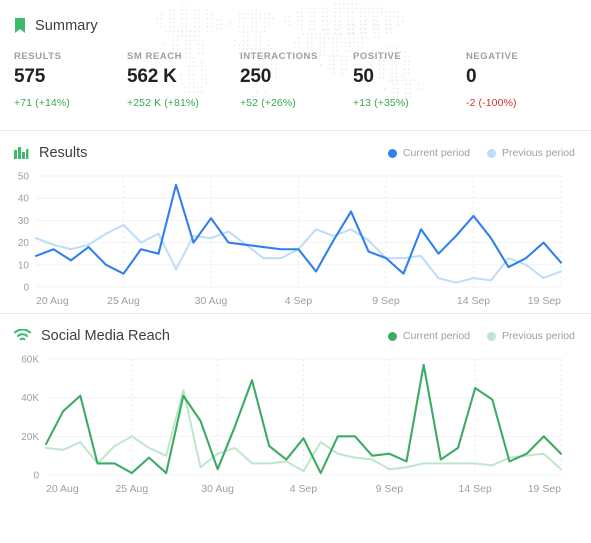 This screenshot has height=543, width=591. What do you see at coordinates (268, 103) in the screenshot?
I see `kpi-delta: +52 (+26%)` at bounding box center [268, 103].